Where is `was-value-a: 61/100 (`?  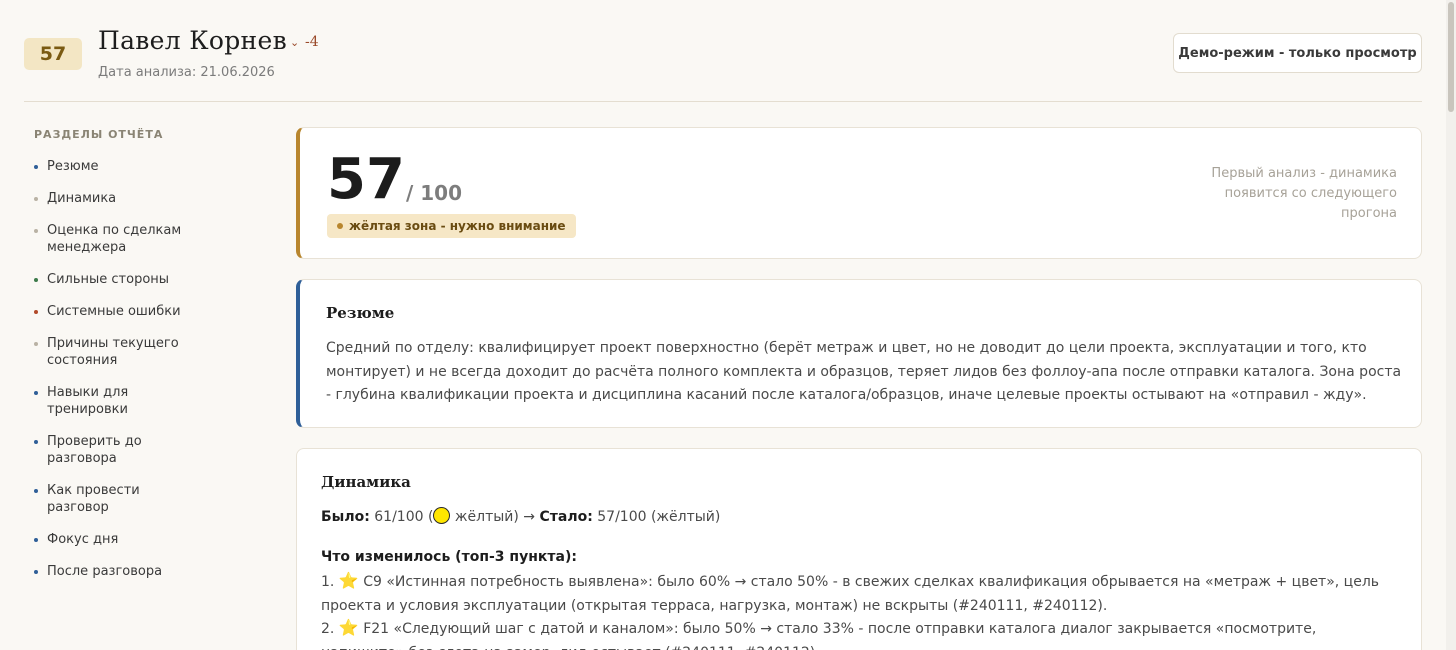
was-value-a: 61/100 ( is located at coordinates (404, 517).